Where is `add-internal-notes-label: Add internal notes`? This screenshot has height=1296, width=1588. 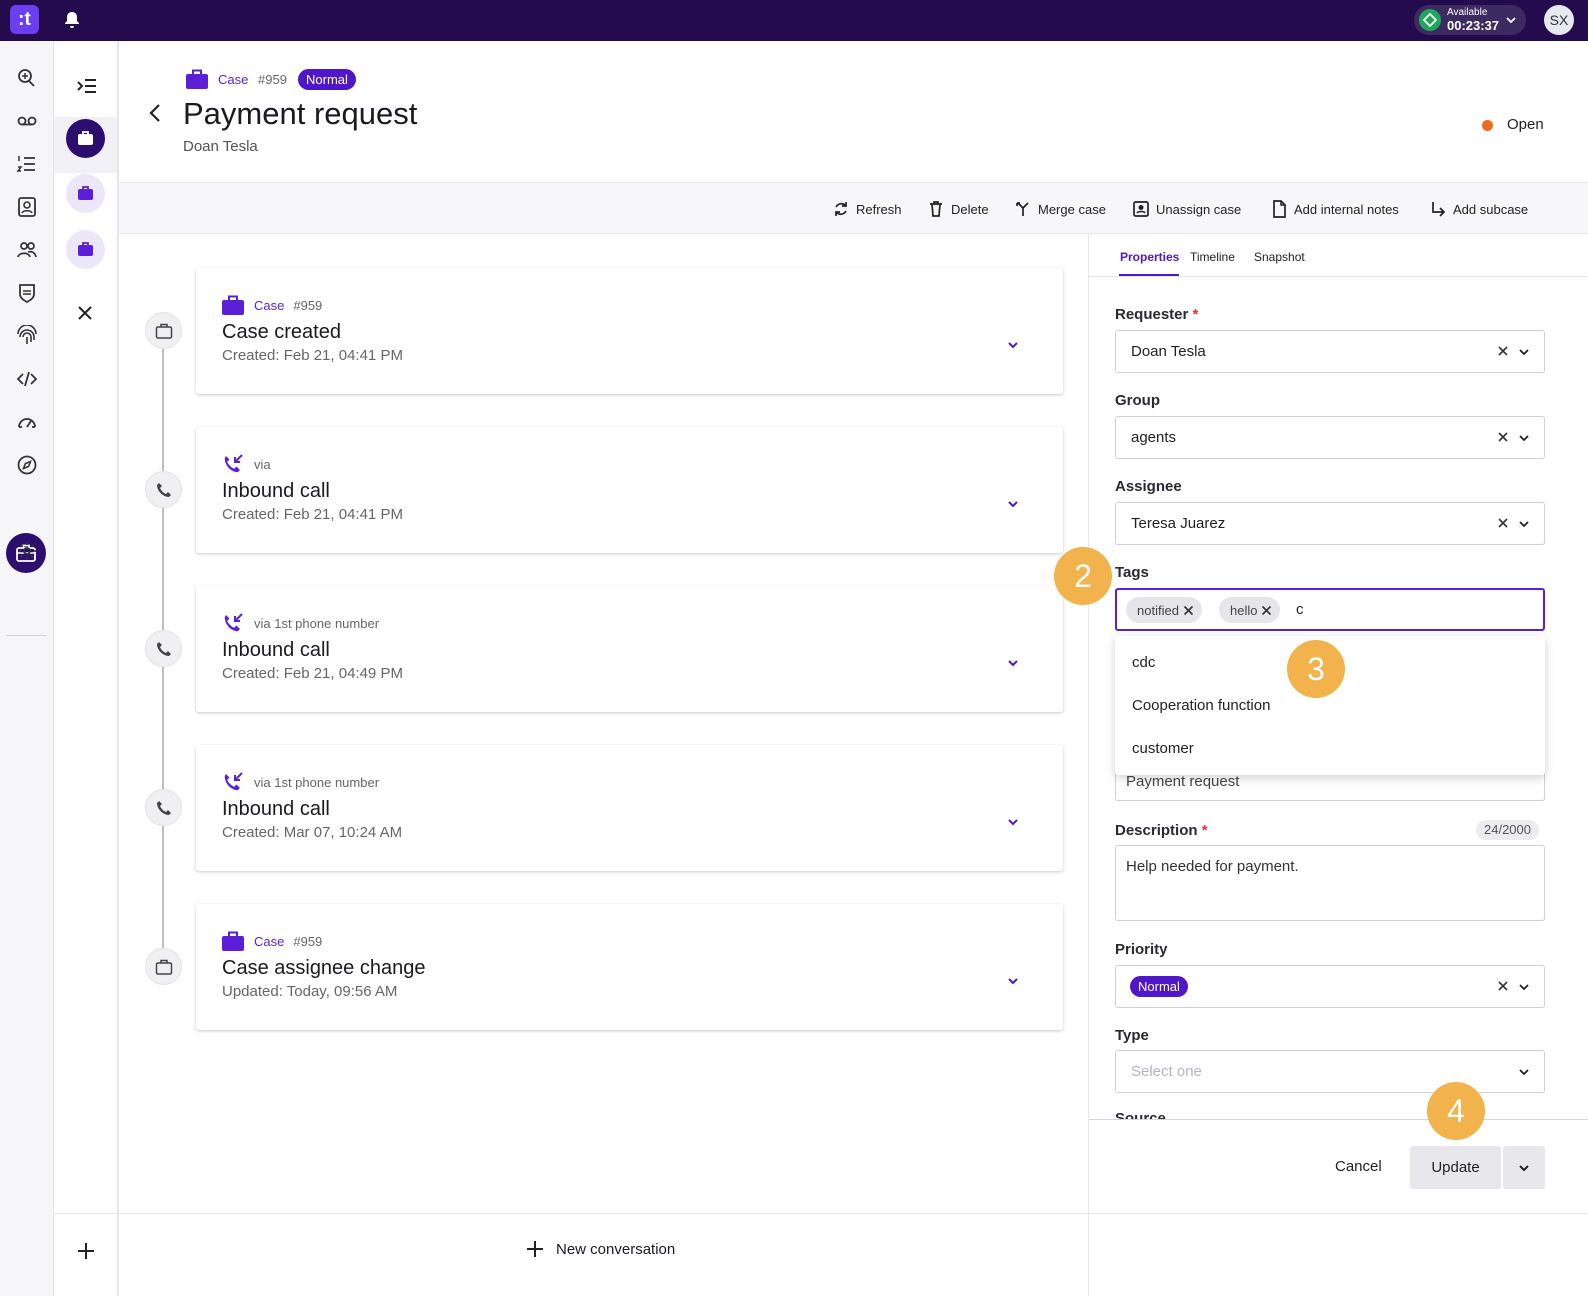
add-internal-notes-label: Add internal notes is located at coordinates (1346, 209).